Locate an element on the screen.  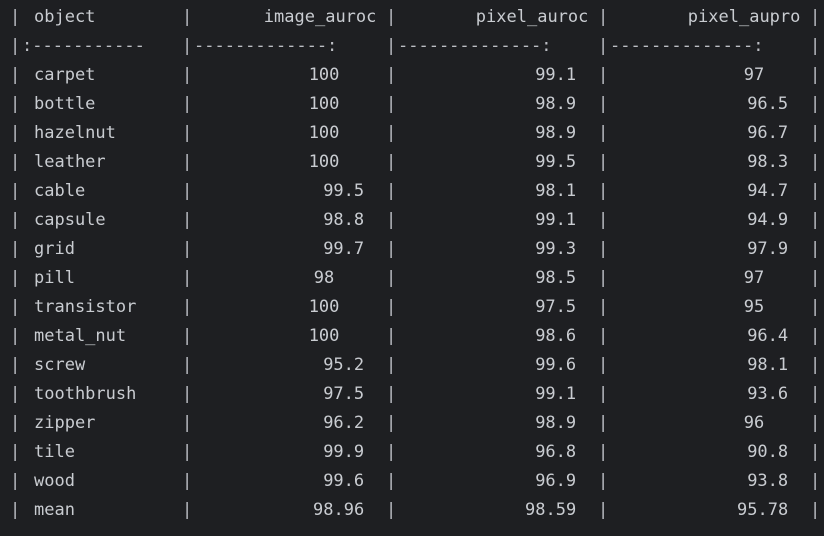
table-row: | | | | | mean 98.96 98.59 95.78 is located at coordinates (412, 510).